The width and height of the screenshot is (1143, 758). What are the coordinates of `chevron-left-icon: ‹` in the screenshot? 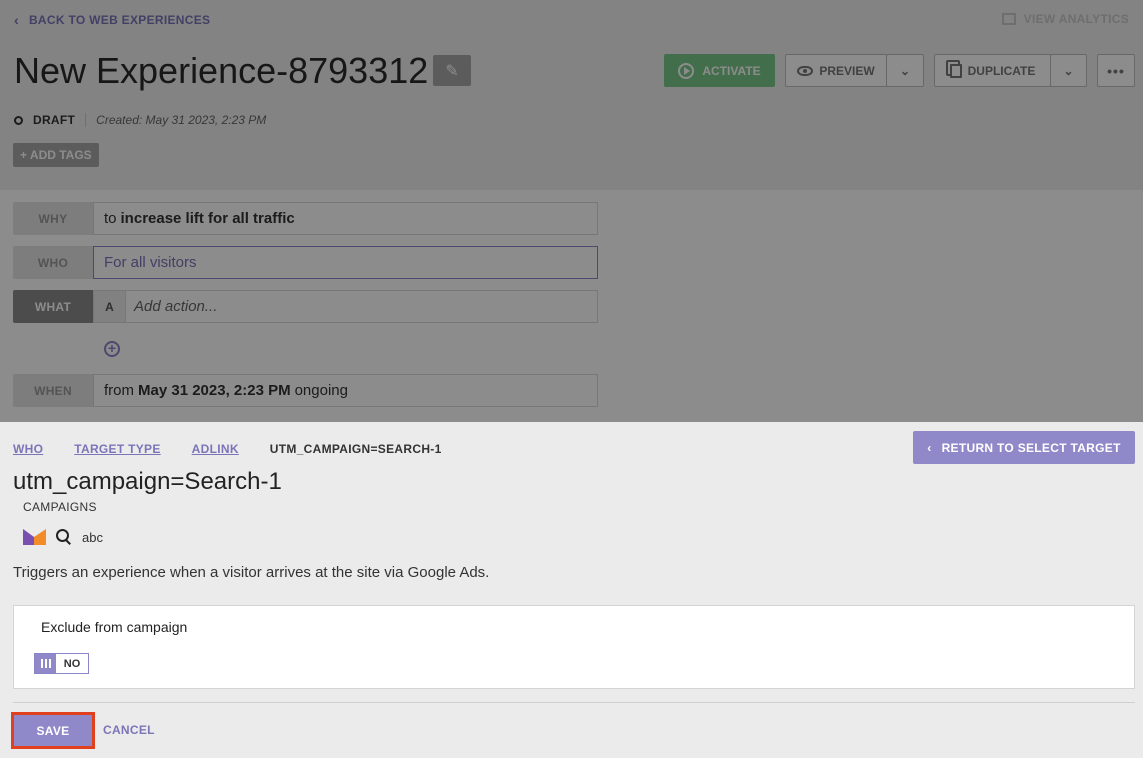 It's located at (929, 447).